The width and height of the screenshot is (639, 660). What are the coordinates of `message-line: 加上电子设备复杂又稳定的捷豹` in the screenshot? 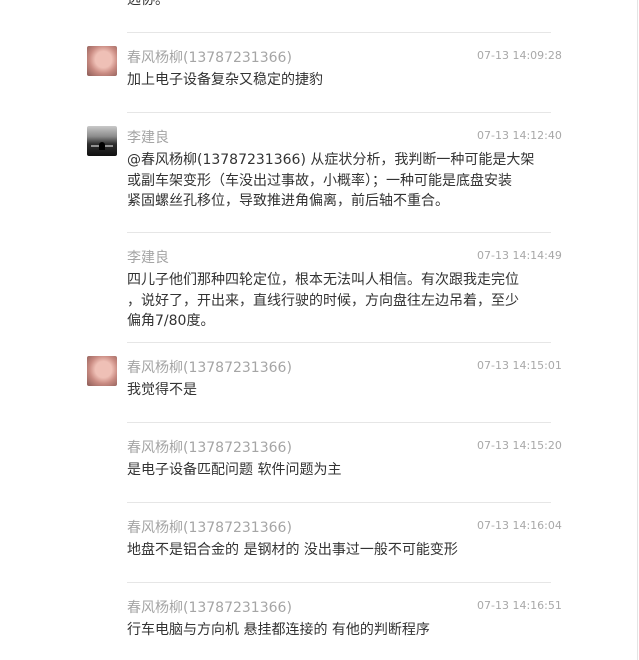 It's located at (225, 80).